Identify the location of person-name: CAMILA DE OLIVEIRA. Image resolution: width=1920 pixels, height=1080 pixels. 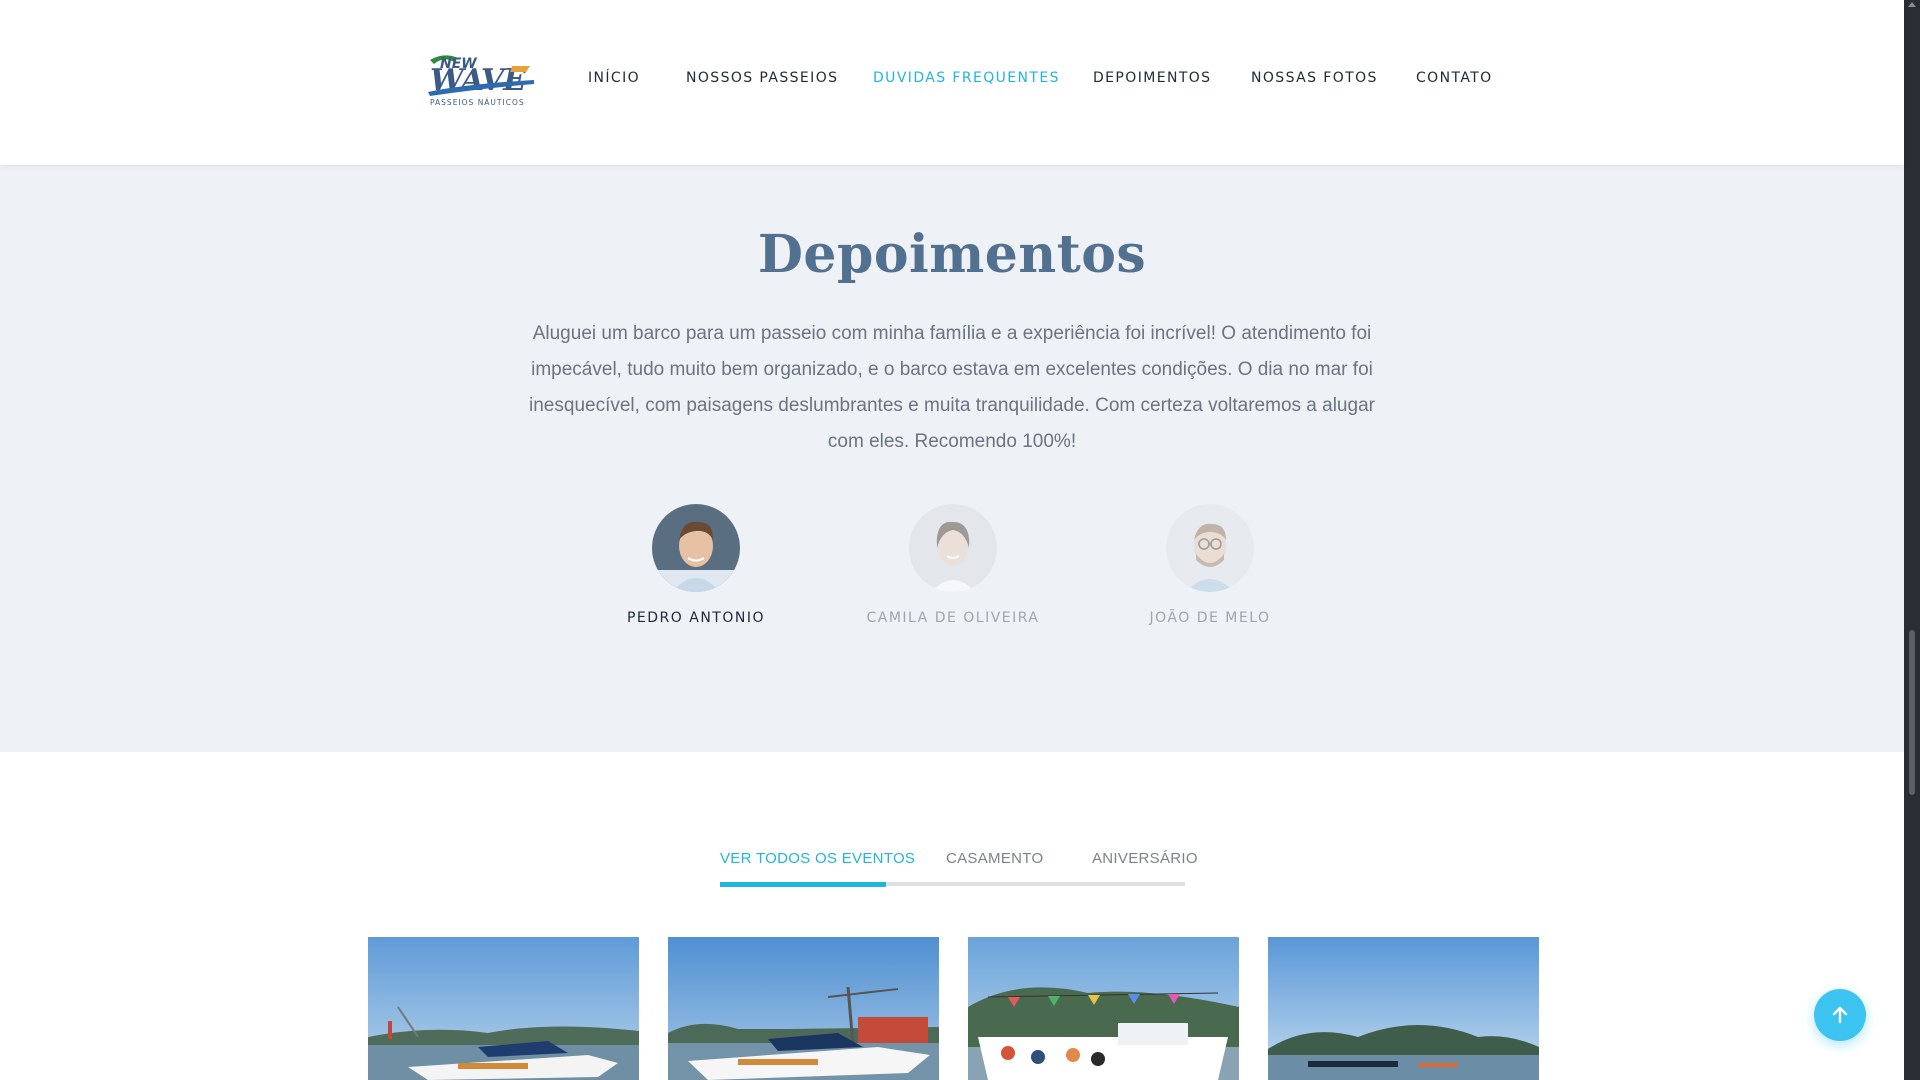
(953, 618).